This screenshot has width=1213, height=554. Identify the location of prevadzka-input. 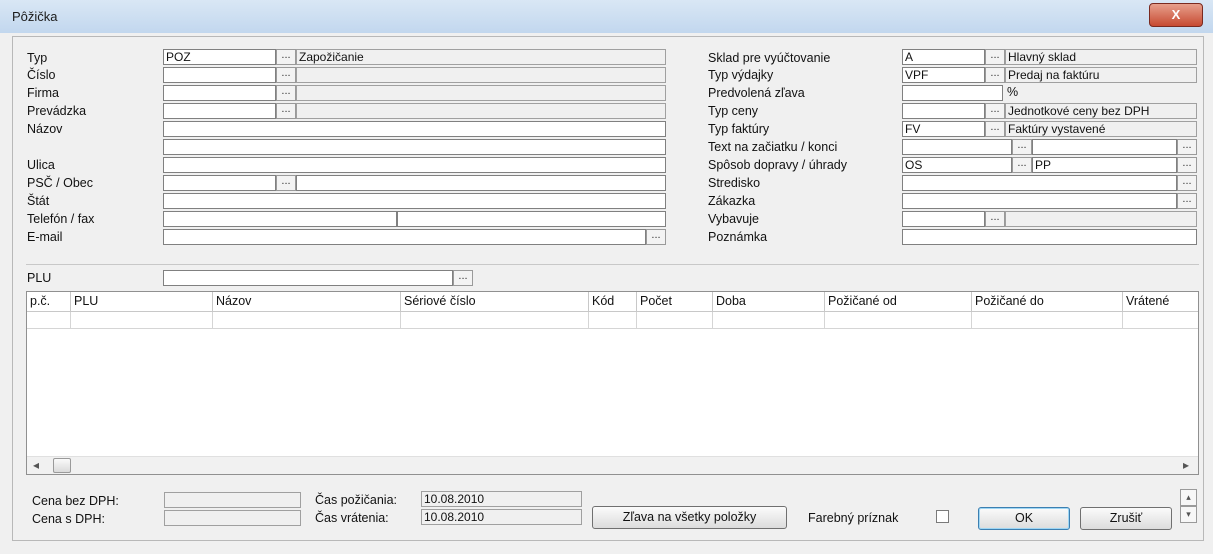
(219, 111).